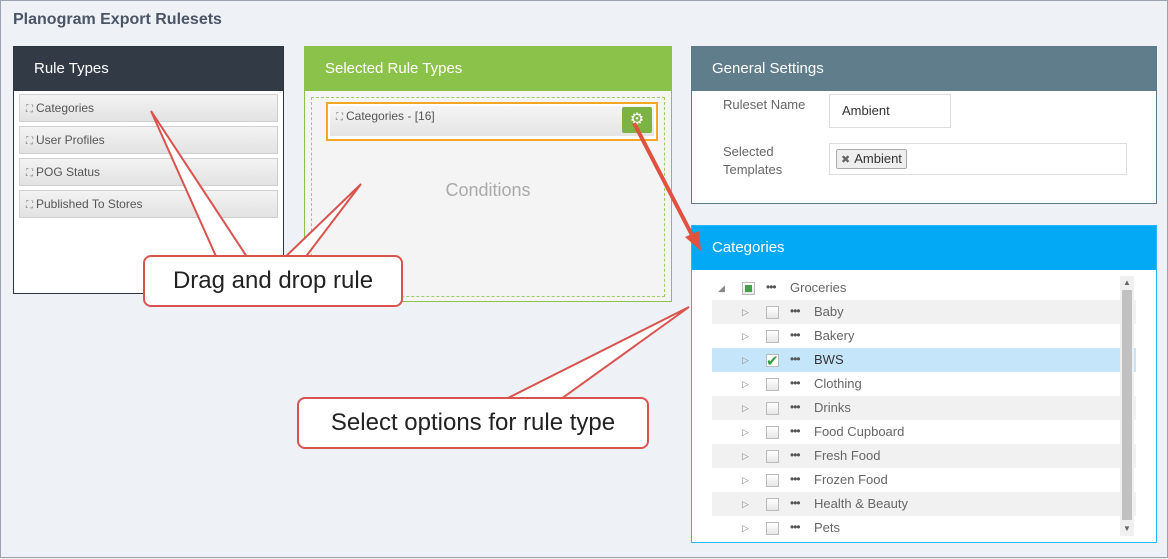 The width and height of the screenshot is (1168, 559). Describe the element at coordinates (148, 140) in the screenshot. I see `rule-item-user-profiles: ⛶ User Profiles` at that location.